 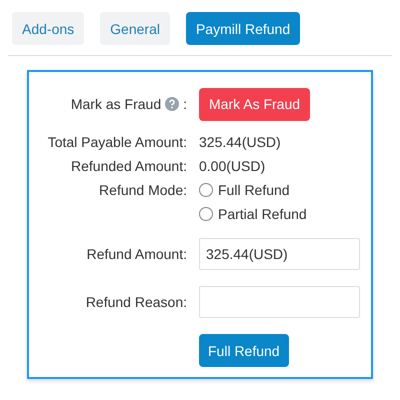 What do you see at coordinates (279, 254) in the screenshot?
I see `refund-amount-field: 325.44(USD)` at bounding box center [279, 254].